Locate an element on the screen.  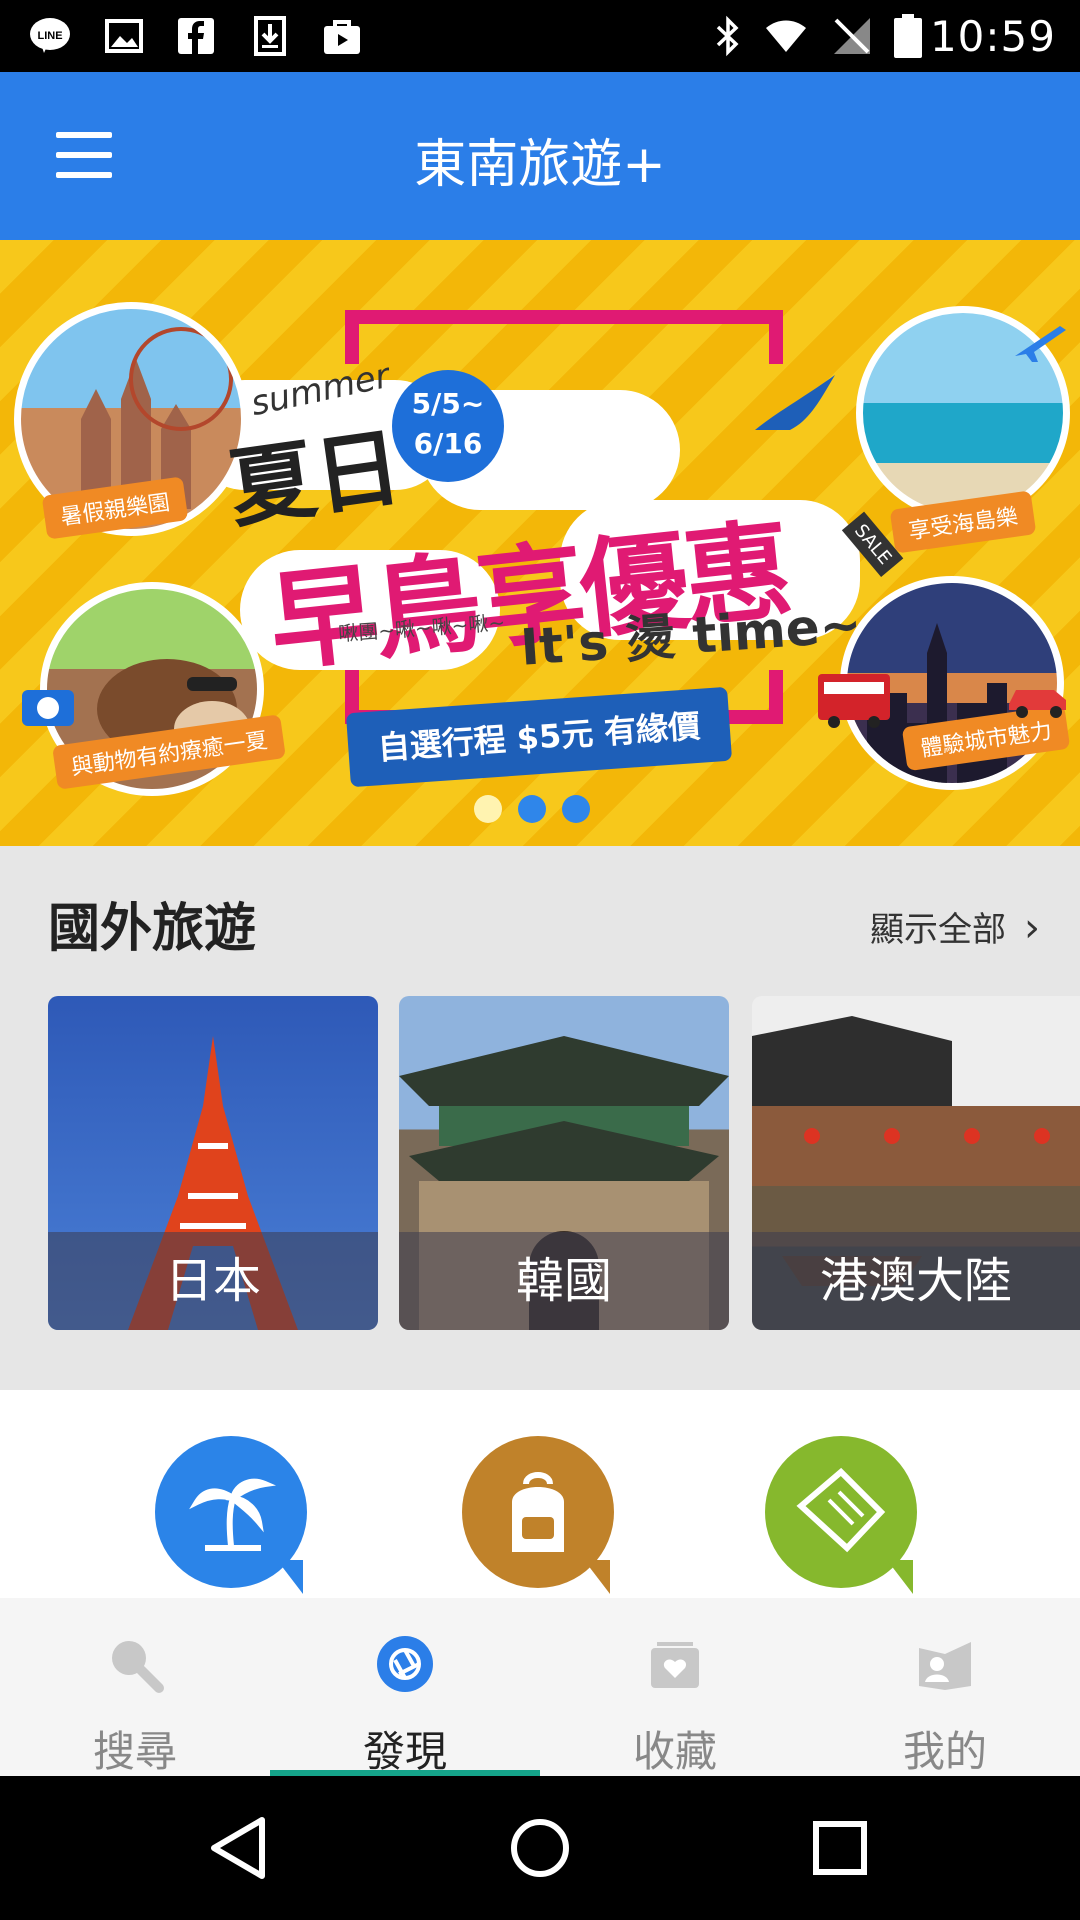
ticket-icon is located at coordinates (841, 1515).